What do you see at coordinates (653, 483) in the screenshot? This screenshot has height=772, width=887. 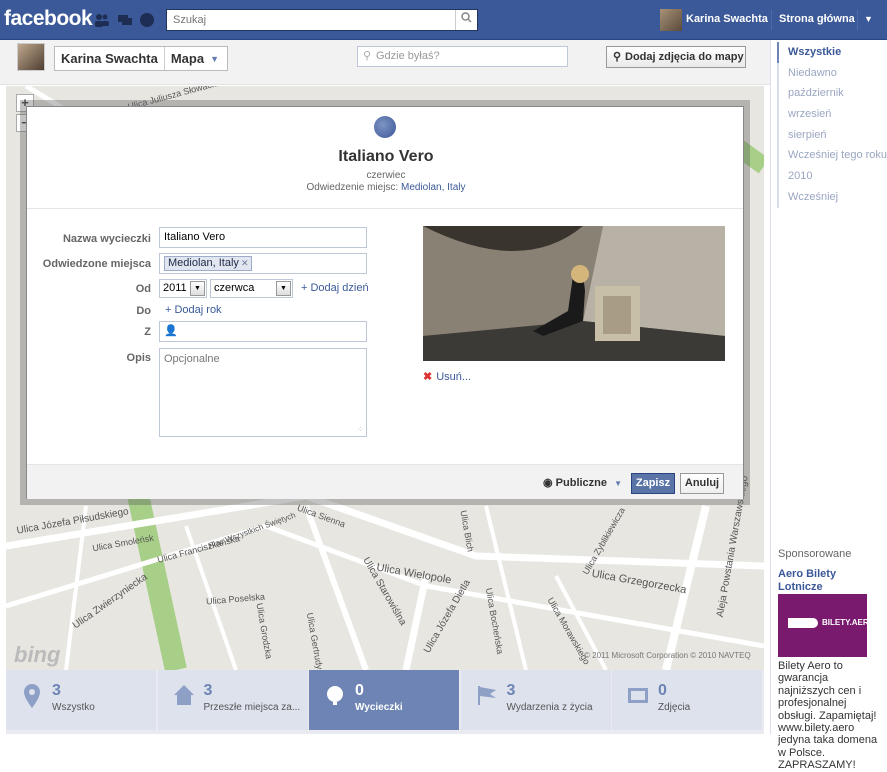 I see `save-button: Zapisz` at bounding box center [653, 483].